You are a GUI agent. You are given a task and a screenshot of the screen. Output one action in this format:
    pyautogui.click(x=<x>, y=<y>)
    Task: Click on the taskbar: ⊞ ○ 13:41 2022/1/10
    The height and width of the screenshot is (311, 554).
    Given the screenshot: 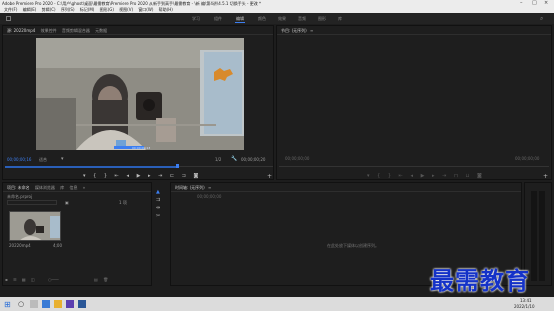 What is the action you would take?
    pyautogui.click(x=277, y=304)
    